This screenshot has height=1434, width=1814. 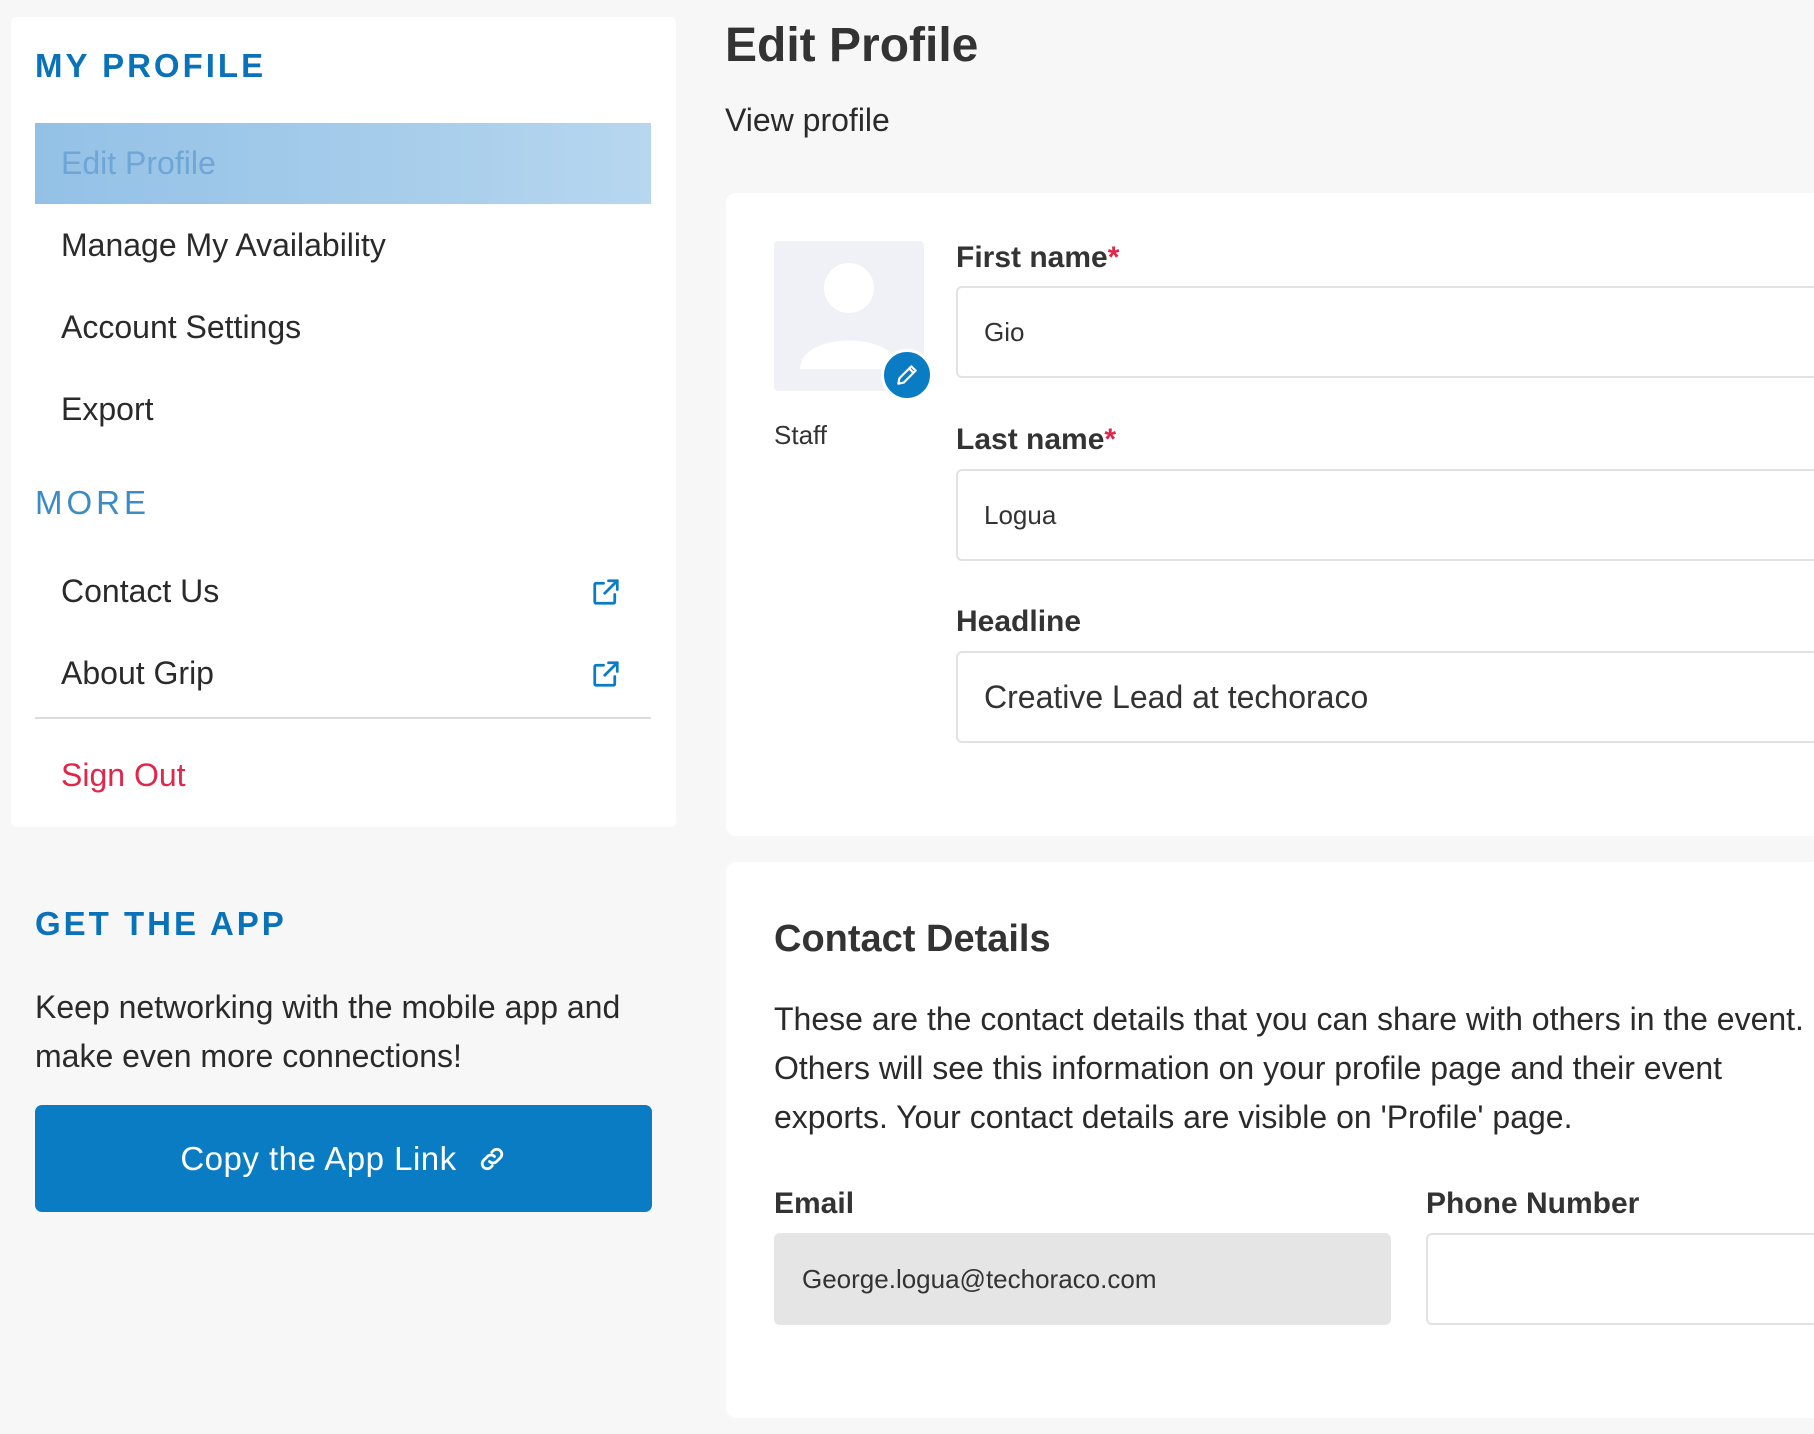 What do you see at coordinates (1385, 332) in the screenshot?
I see `first-name-input: Gio` at bounding box center [1385, 332].